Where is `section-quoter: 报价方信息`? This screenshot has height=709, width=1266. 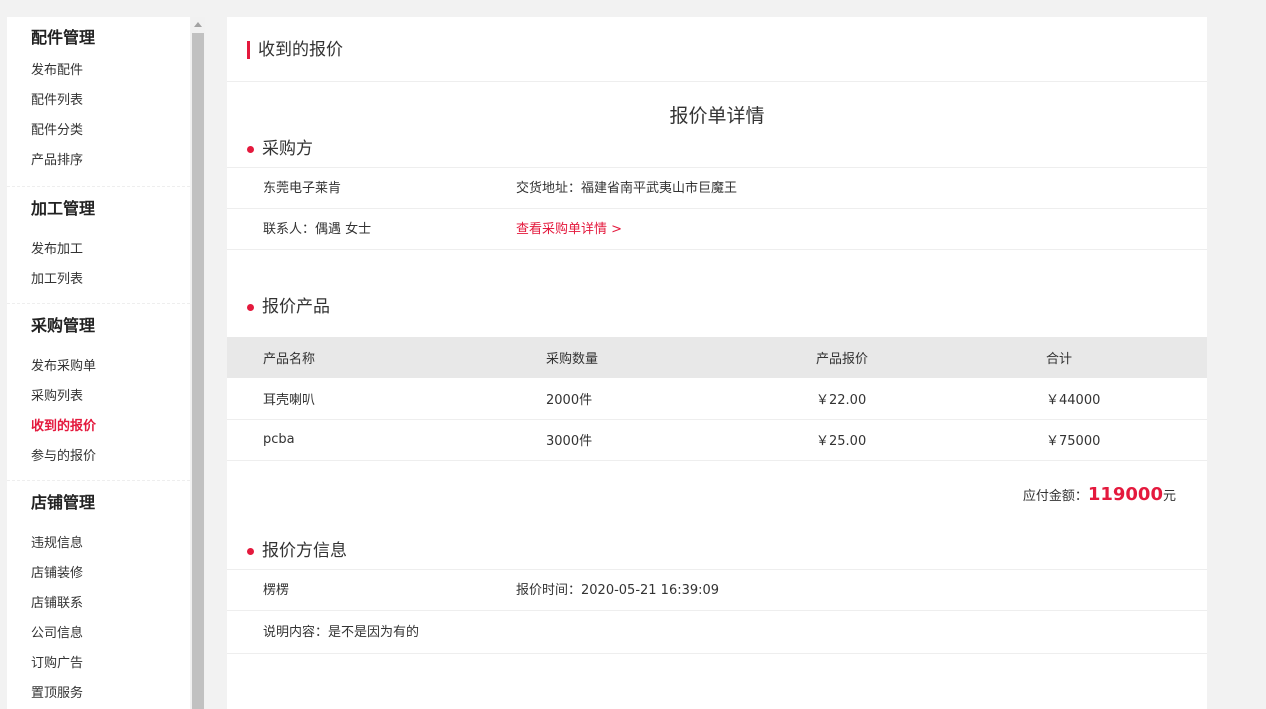 section-quoter: 报价方信息 is located at coordinates (717, 551).